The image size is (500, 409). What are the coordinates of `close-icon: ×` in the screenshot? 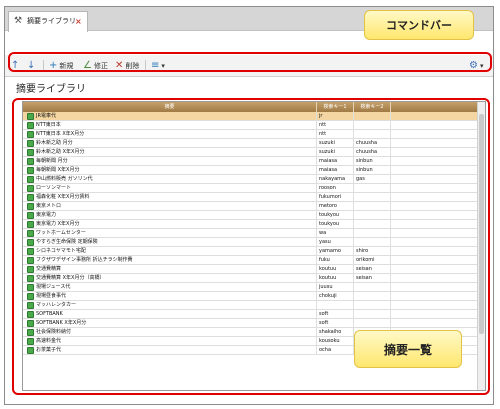 It's located at (78, 21).